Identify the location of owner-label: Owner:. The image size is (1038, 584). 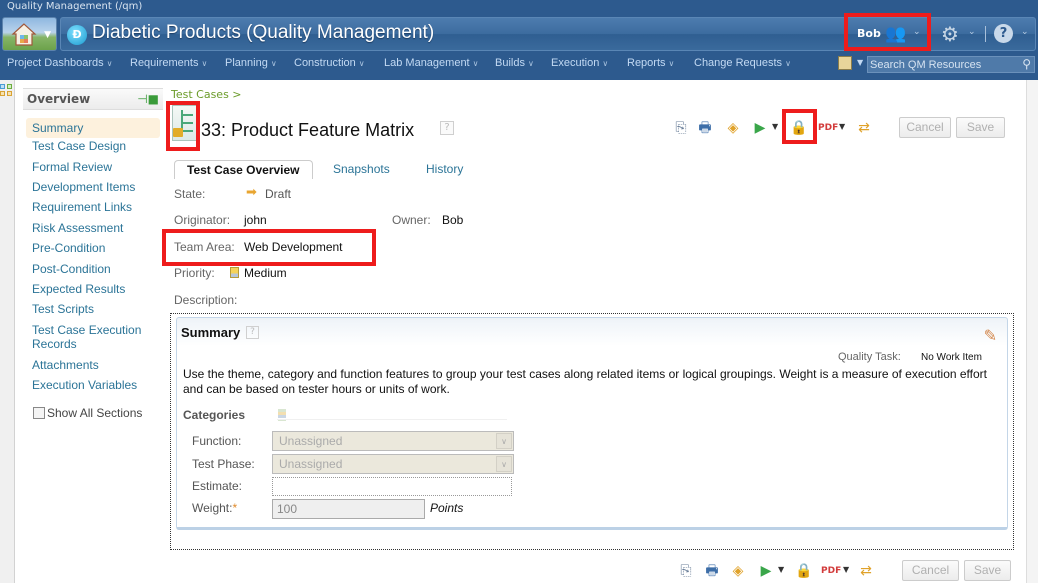
(411, 220).